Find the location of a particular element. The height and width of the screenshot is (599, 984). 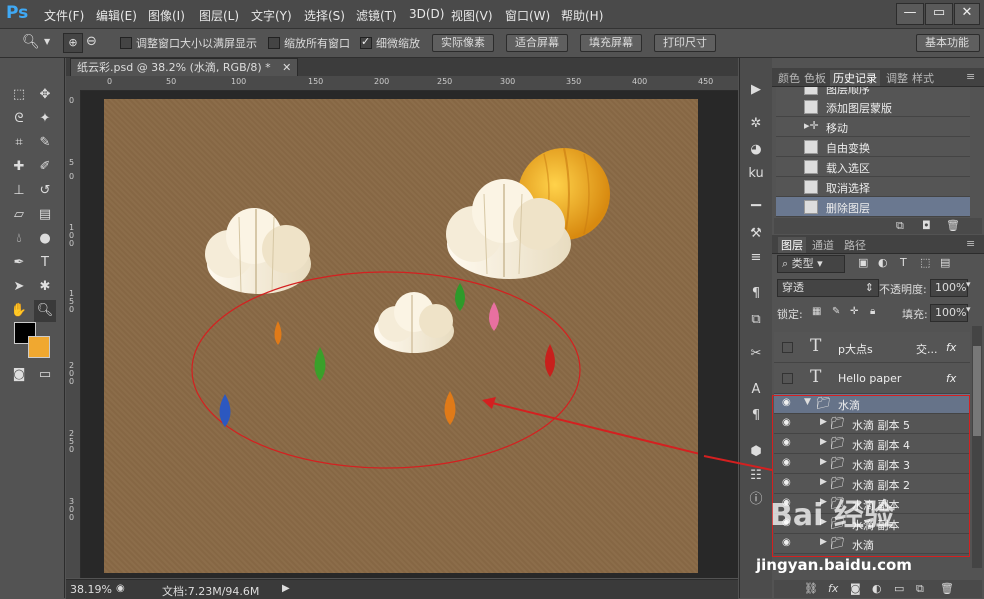

menu-layer: 图层(L) is located at coordinates (219, 15).